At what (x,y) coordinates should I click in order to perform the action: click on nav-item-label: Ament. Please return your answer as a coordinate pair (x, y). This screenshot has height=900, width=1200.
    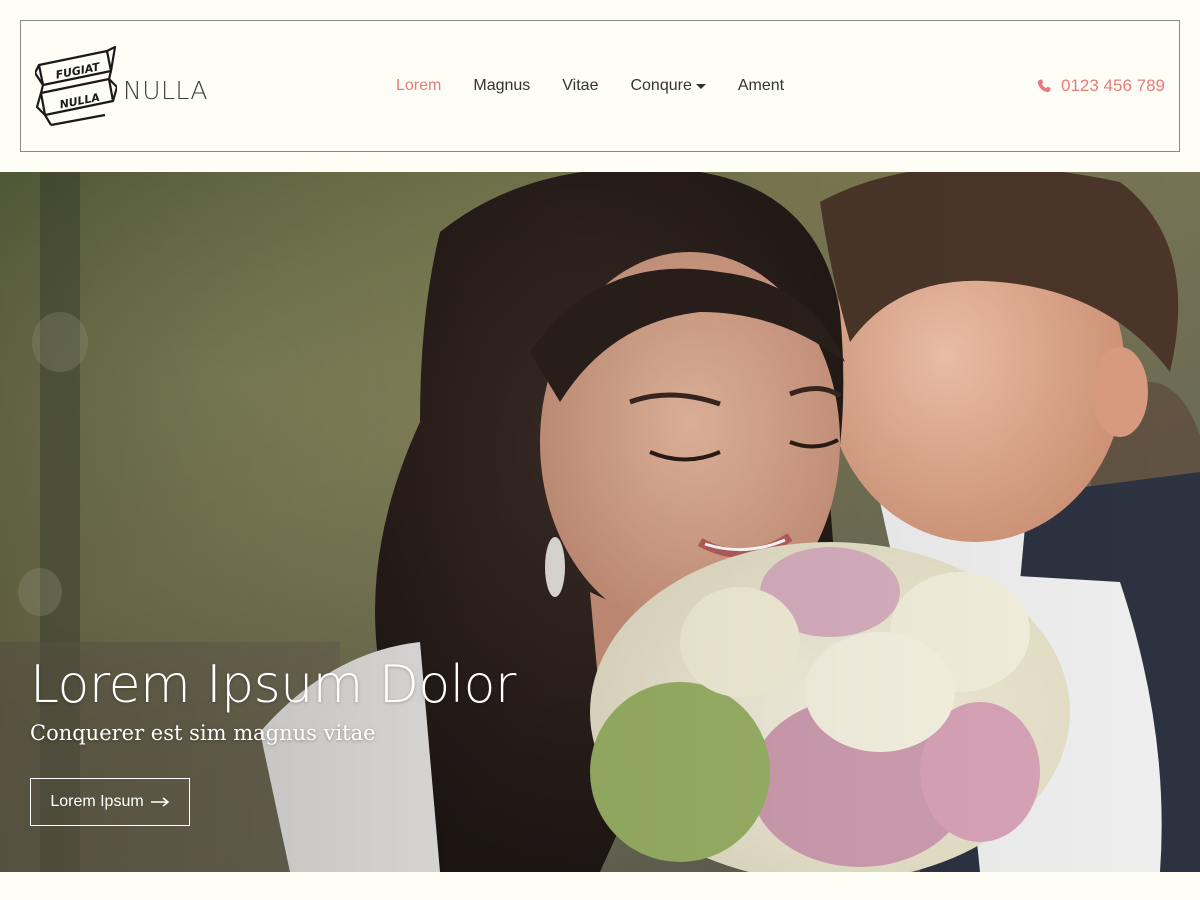
    Looking at the image, I should click on (761, 85).